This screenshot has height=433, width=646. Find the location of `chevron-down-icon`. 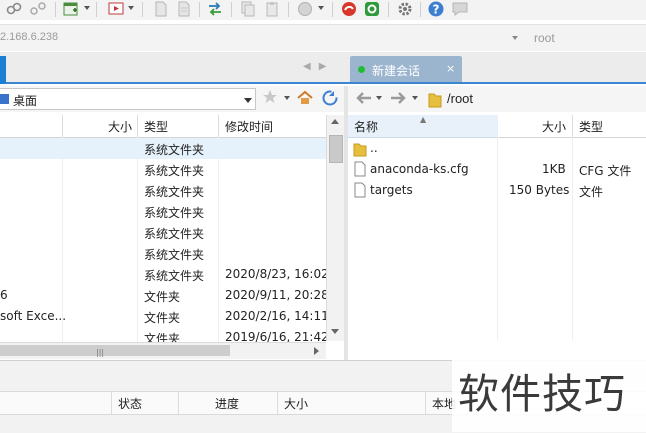

chevron-down-icon is located at coordinates (248, 100).